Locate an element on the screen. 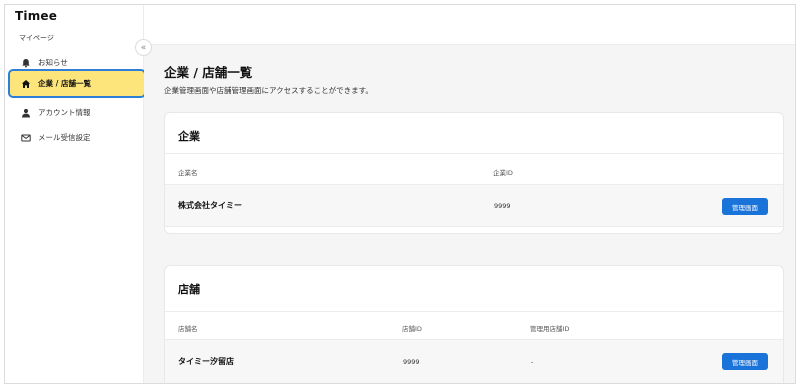 The height and width of the screenshot is (388, 800). company-name-cell: 株式会社タイミー is located at coordinates (210, 205).